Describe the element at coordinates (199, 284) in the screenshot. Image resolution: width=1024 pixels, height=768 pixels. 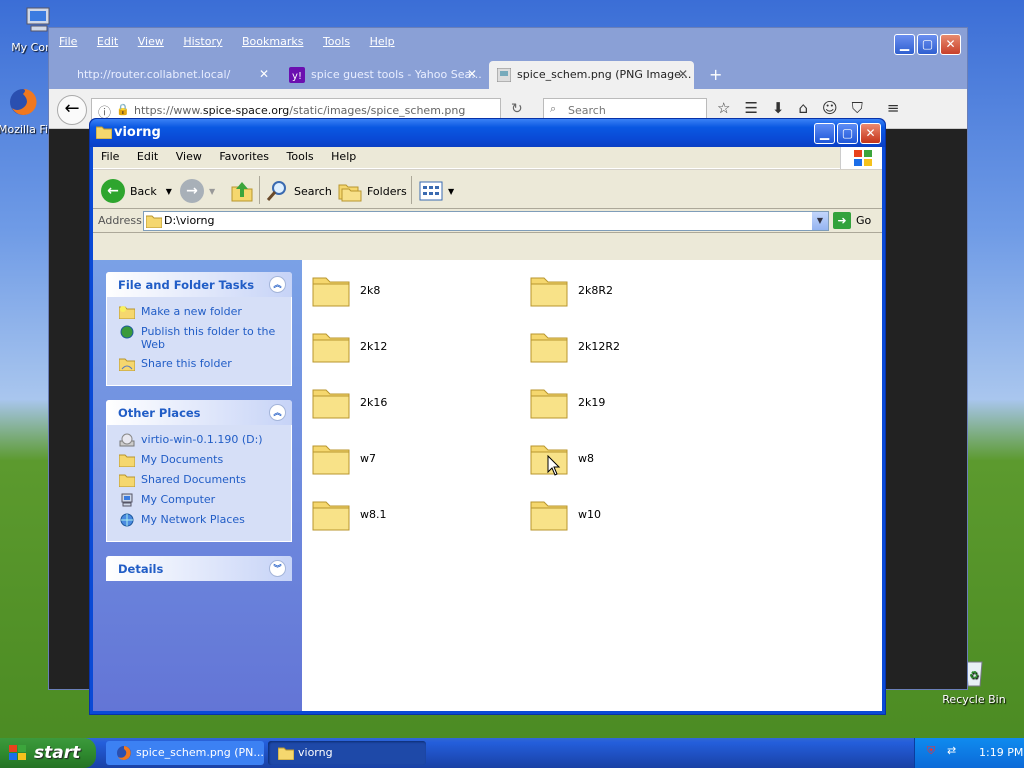
I see `panel-header: File and Folder Tasks ︽` at that location.